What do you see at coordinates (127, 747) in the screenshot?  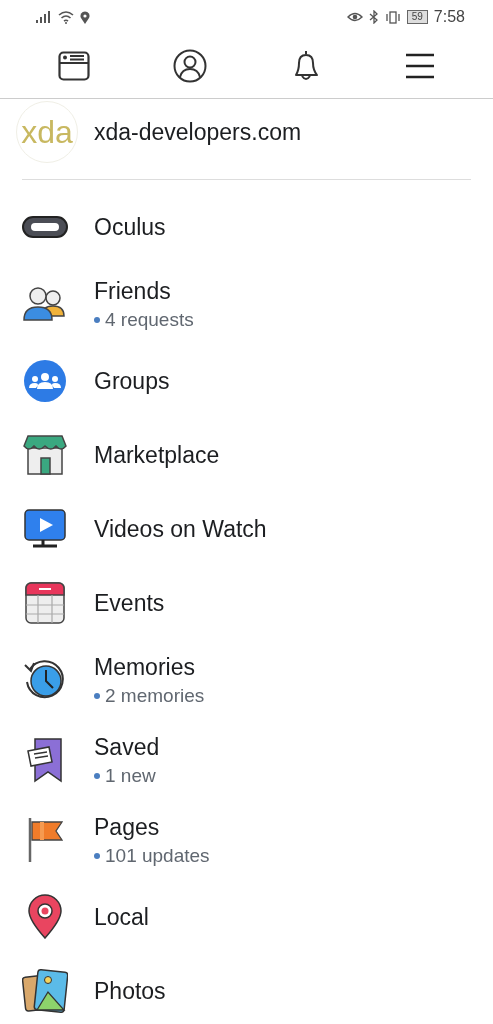 I see `menu-item-label: Saved` at bounding box center [127, 747].